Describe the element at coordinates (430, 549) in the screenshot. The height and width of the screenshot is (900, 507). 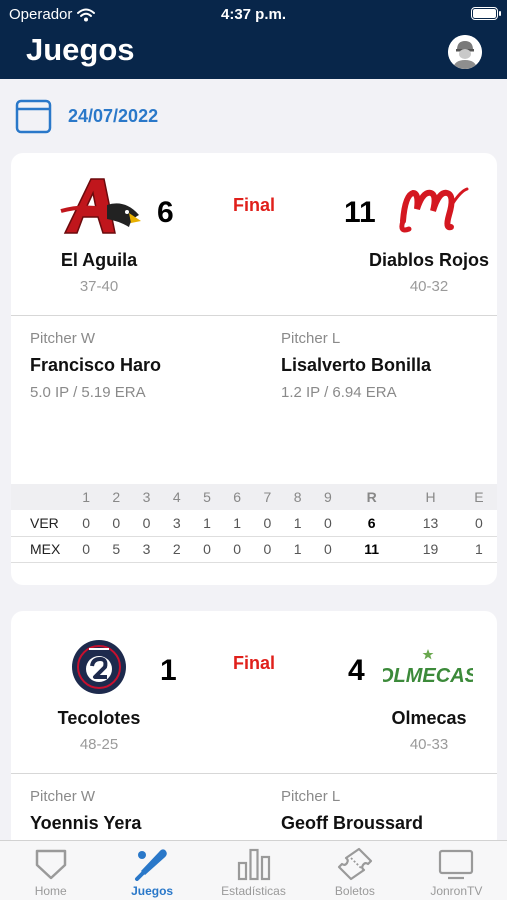
I see `linescore-cell: 19` at that location.